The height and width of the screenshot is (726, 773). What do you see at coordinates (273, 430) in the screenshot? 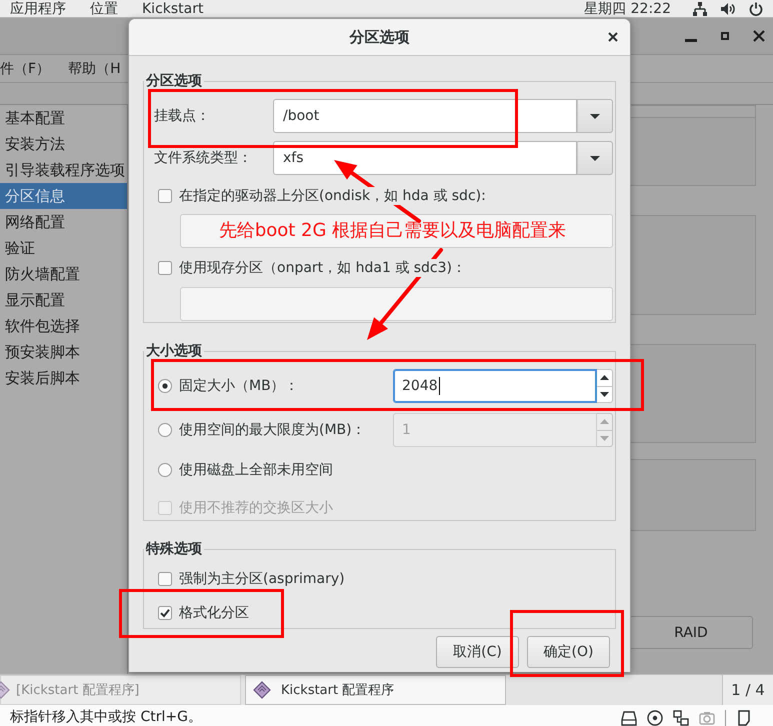
I see `radio-label: 使用空间的最大限度为(MB)：` at bounding box center [273, 430].